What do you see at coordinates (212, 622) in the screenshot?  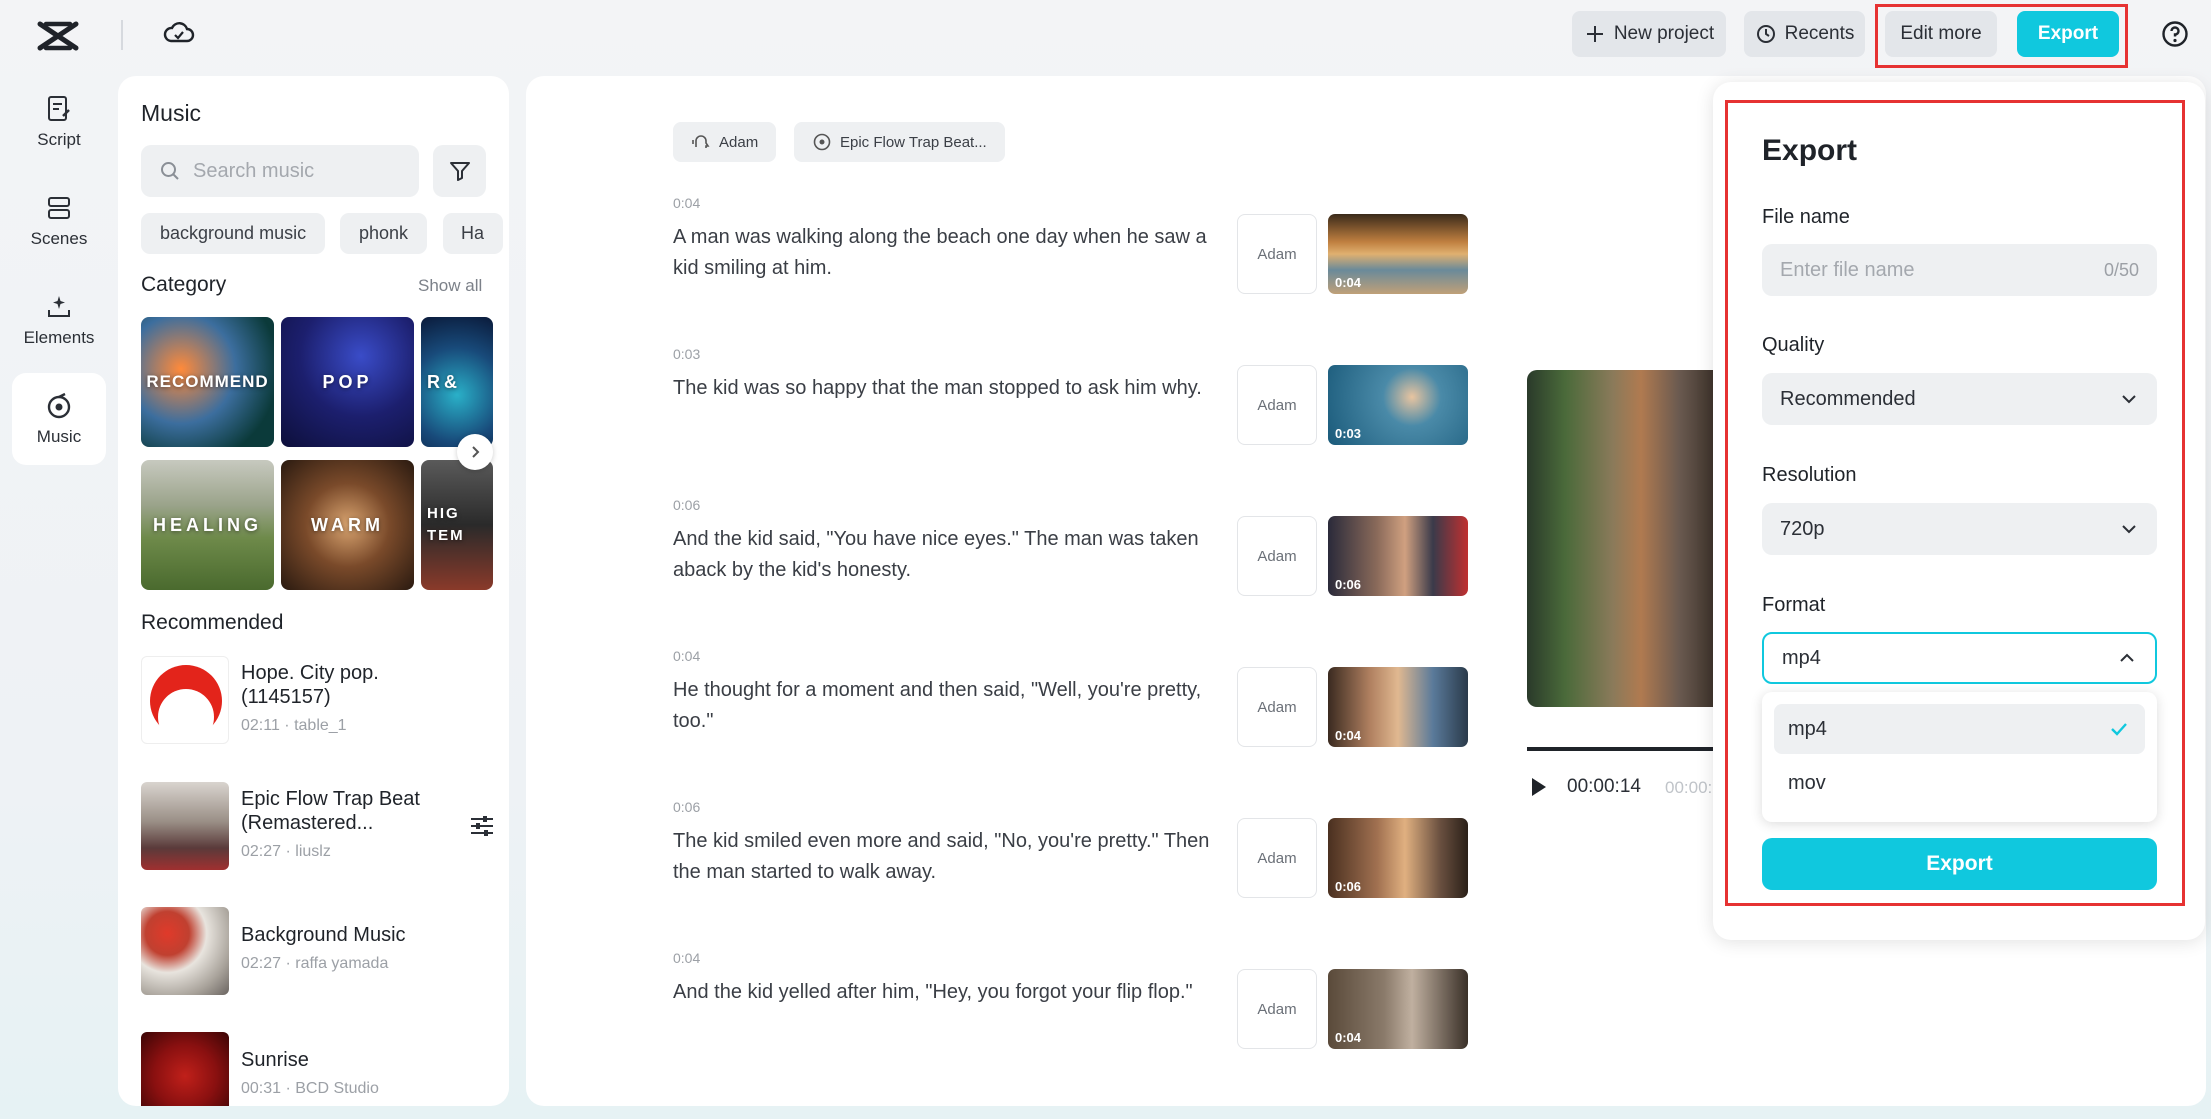 I see `recommended-title: Recommended` at bounding box center [212, 622].